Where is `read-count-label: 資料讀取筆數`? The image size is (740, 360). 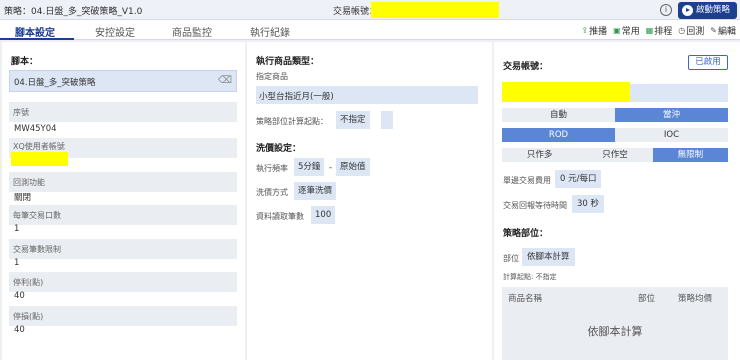
read-count-label: 資料讀取筆數 is located at coordinates (280, 216).